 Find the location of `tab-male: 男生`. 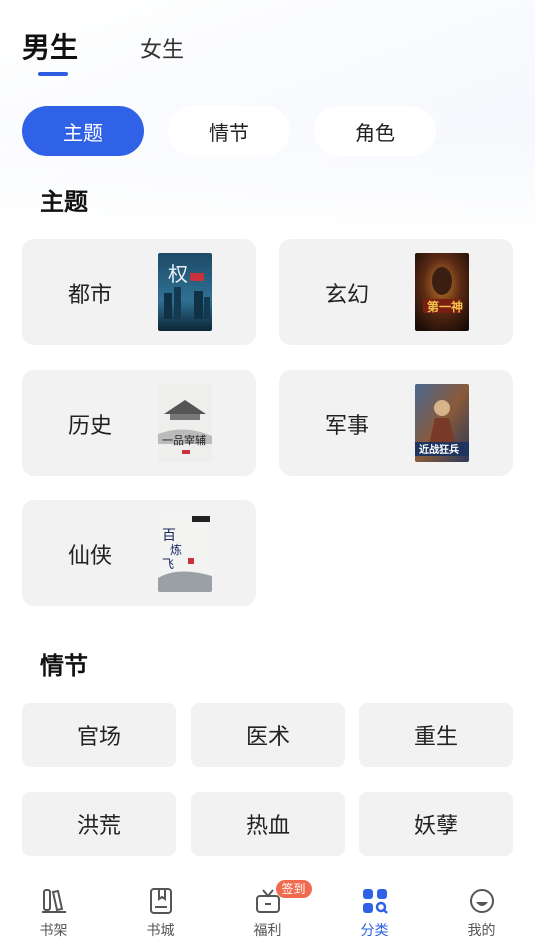

tab-male: 男生 is located at coordinates (50, 46).